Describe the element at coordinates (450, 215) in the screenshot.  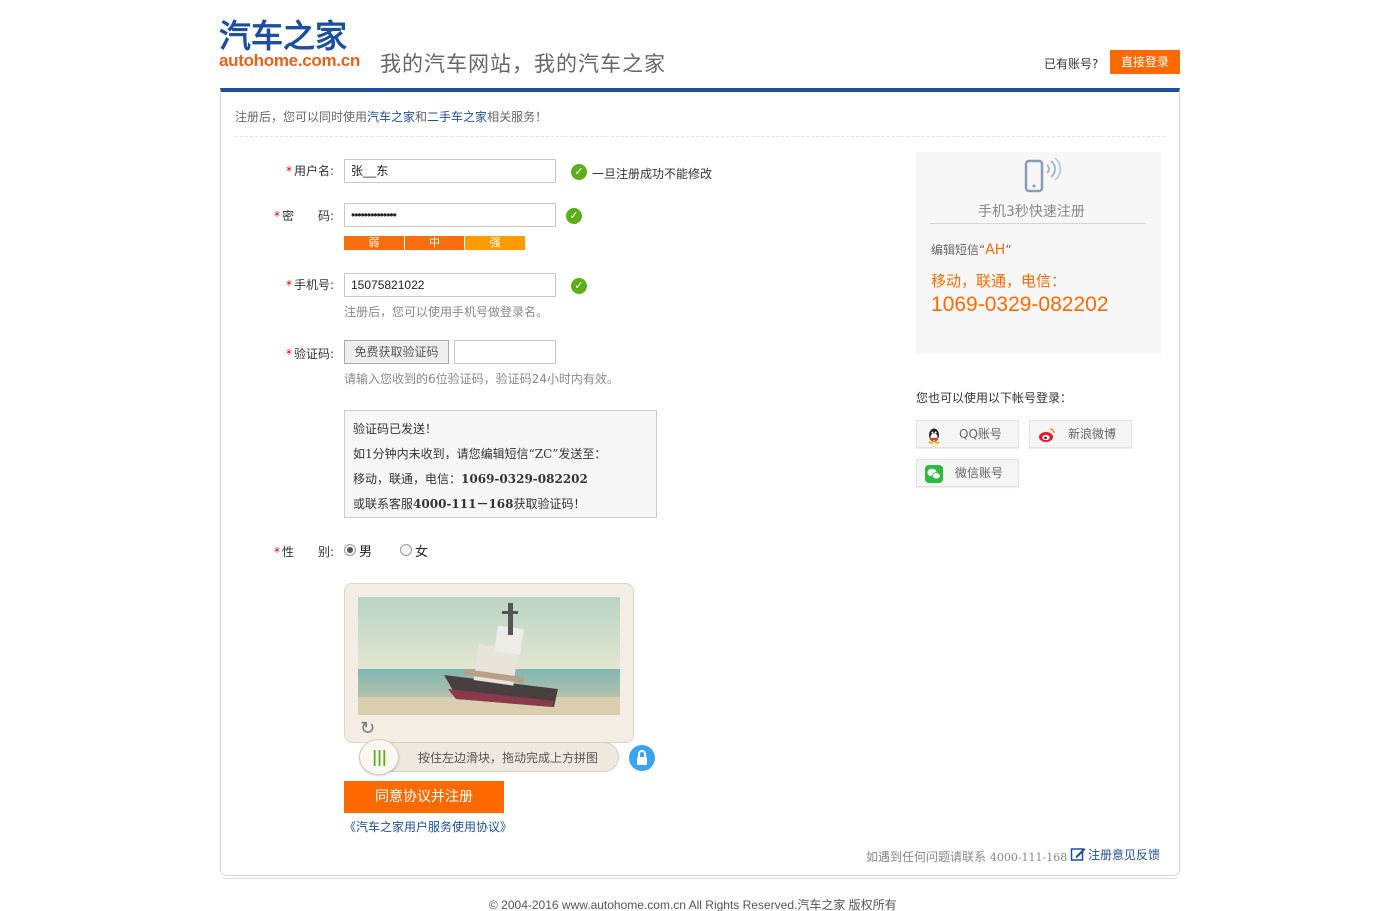
I see `password-input: ••••••••••••••` at that location.